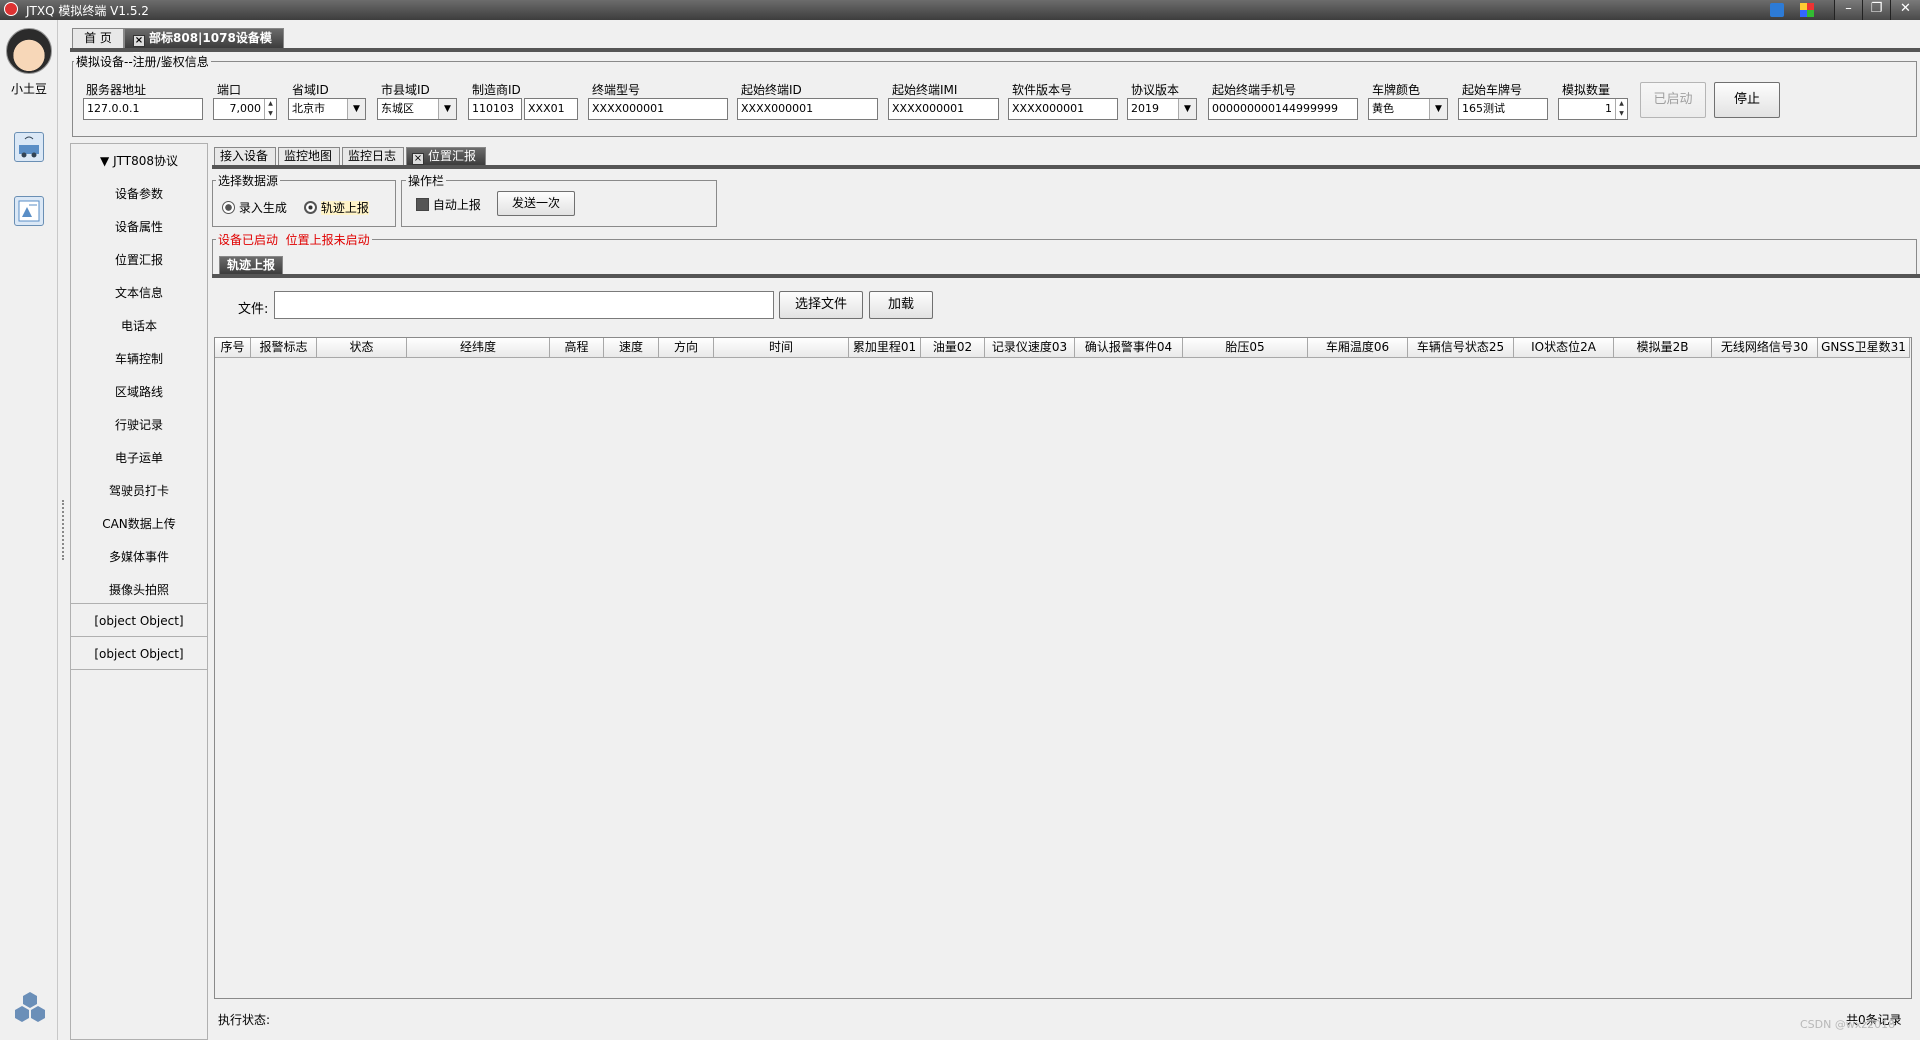 The width and height of the screenshot is (1920, 1040). What do you see at coordinates (524, 305) in the screenshot?
I see `file-path-input` at bounding box center [524, 305].